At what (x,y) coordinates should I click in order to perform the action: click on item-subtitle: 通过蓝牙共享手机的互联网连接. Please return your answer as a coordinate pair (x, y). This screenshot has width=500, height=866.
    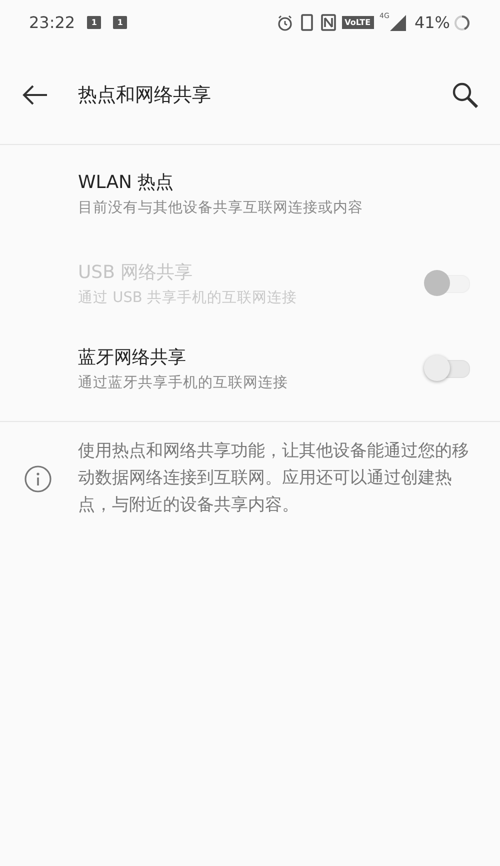
    Looking at the image, I should click on (183, 383).